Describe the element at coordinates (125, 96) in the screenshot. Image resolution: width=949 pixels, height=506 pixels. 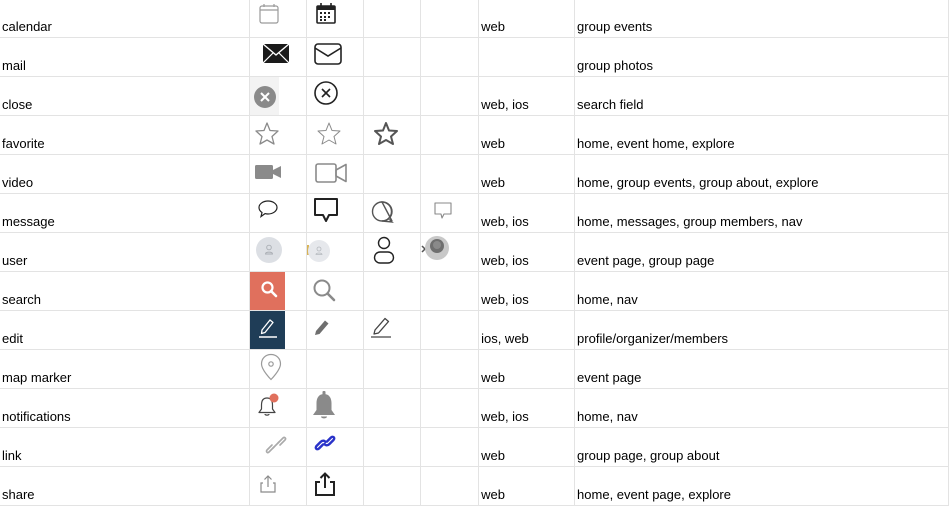
I see `icon-name-cell: close` at that location.